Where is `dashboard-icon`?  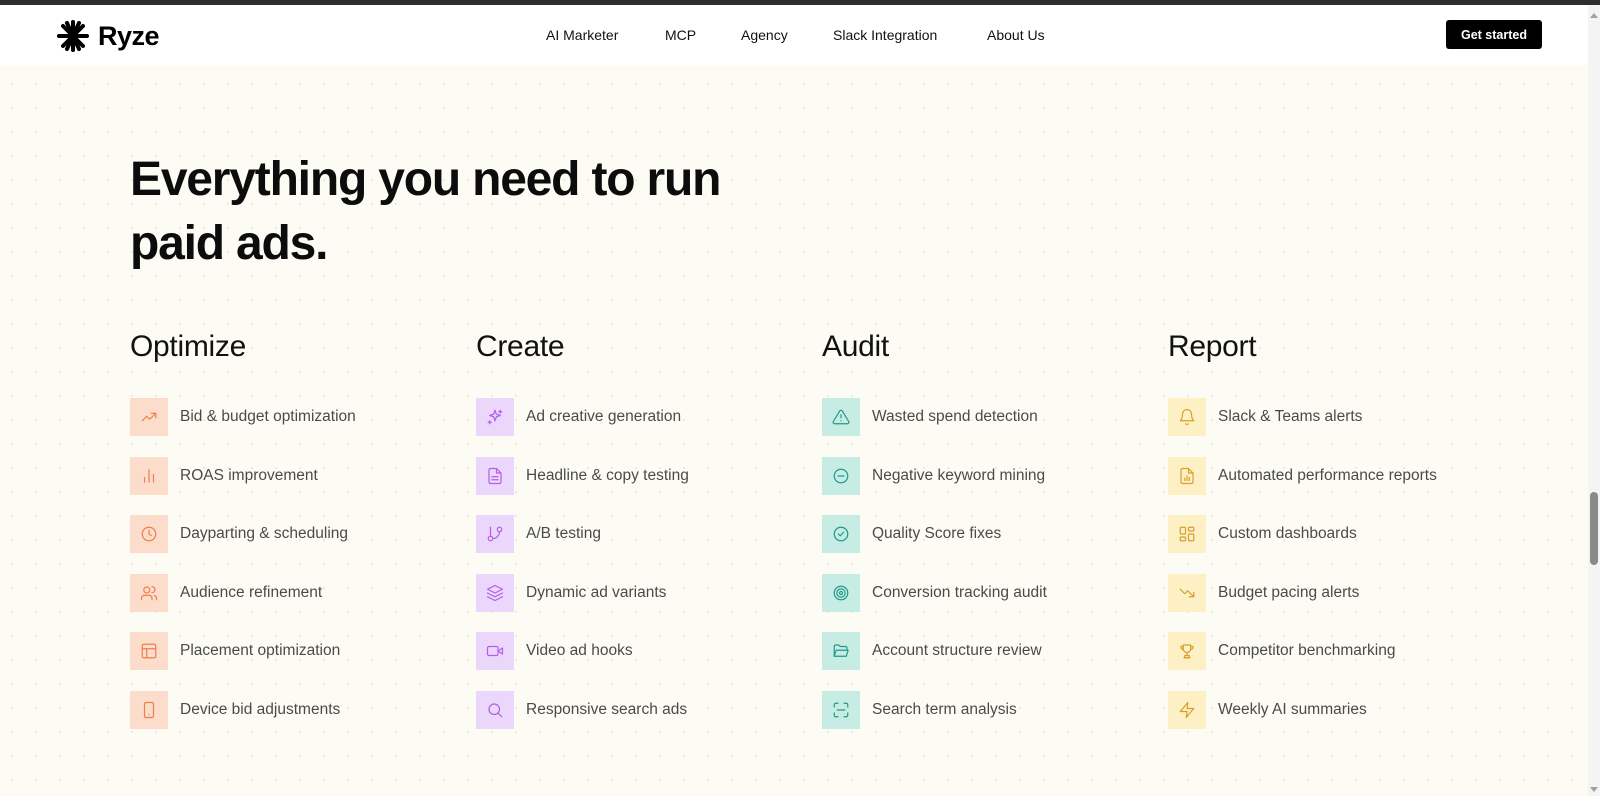 dashboard-icon is located at coordinates (1187, 534).